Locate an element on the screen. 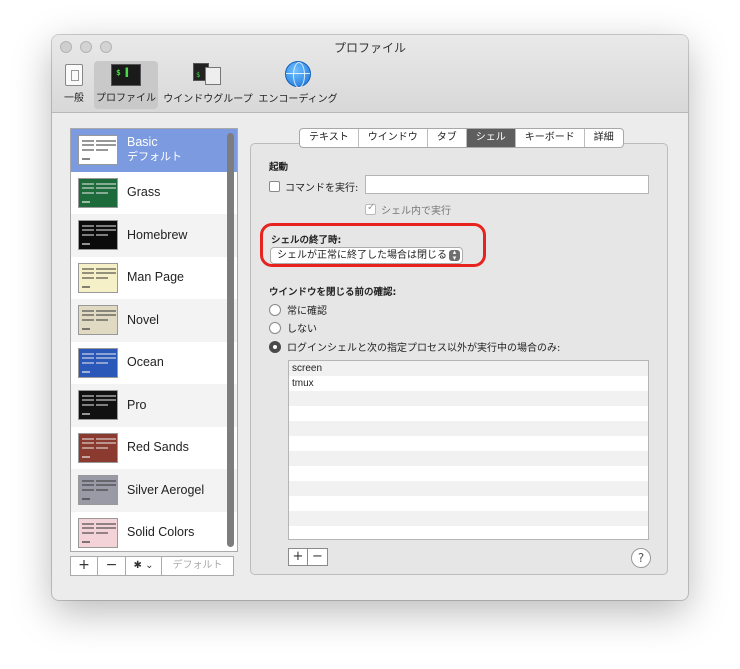  profiles-icon-prompt: $ ▌ is located at coordinates (123, 72).